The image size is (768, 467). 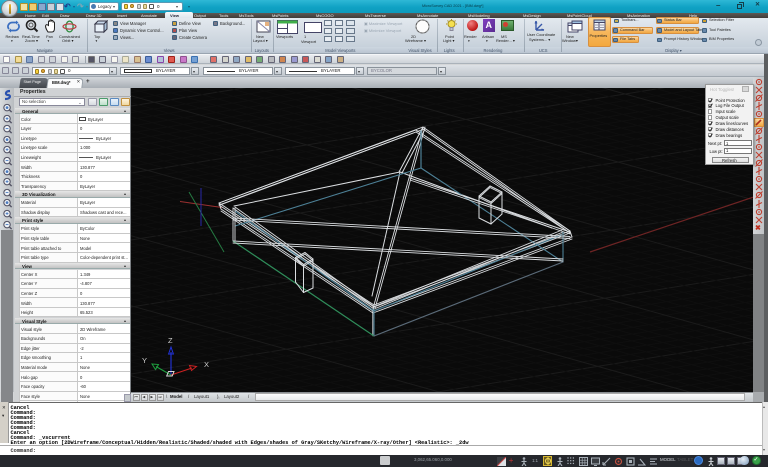 I want to click on svg-text: X, so click(x=206, y=364).